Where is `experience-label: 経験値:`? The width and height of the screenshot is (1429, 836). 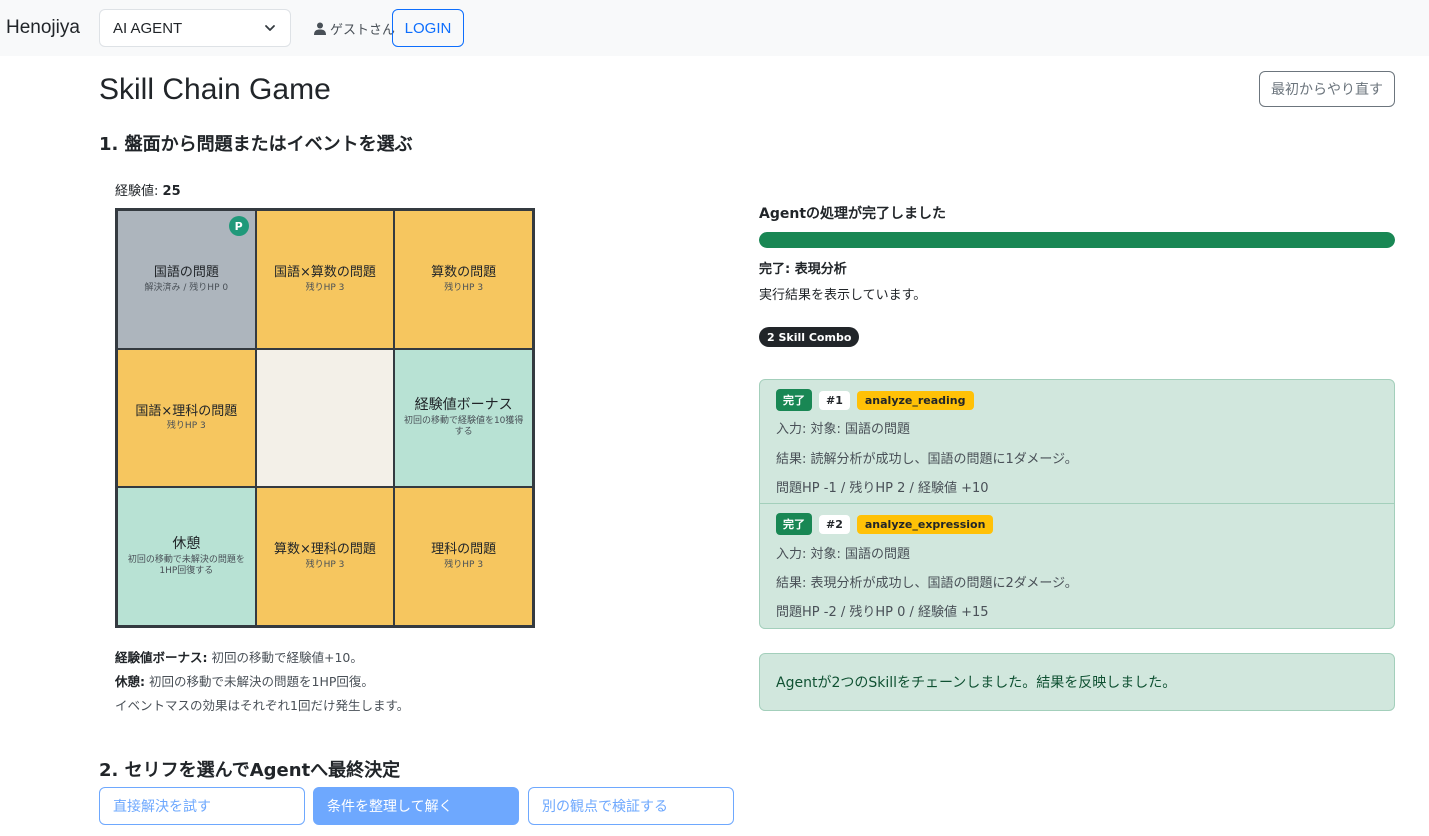 experience-label: 経験値: is located at coordinates (137, 191).